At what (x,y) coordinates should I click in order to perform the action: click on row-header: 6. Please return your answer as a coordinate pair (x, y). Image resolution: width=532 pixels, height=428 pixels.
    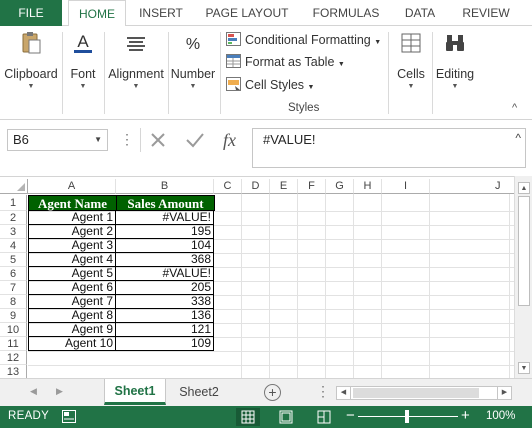
    Looking at the image, I should click on (13, 274).